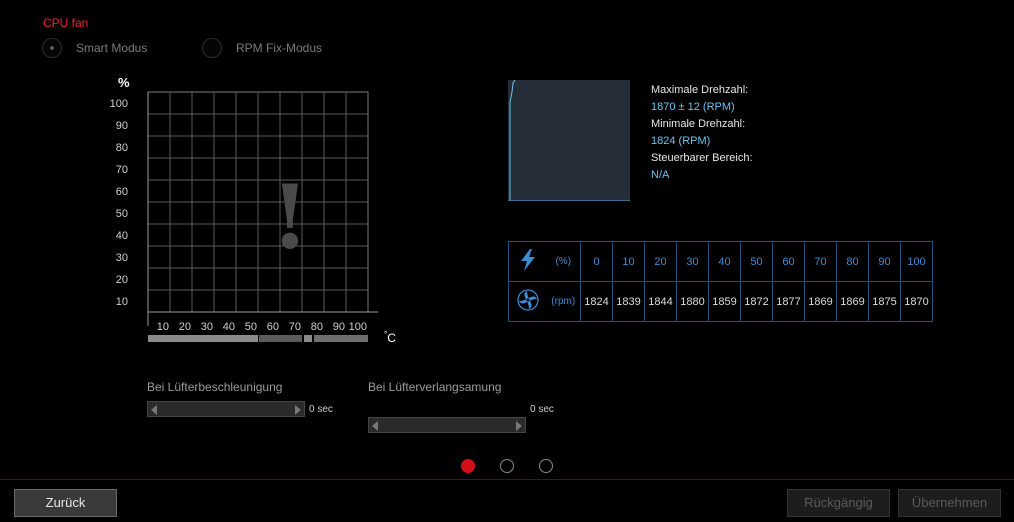 This screenshot has height=522, width=1014. I want to click on apply-button: Übernehmen, so click(949, 503).